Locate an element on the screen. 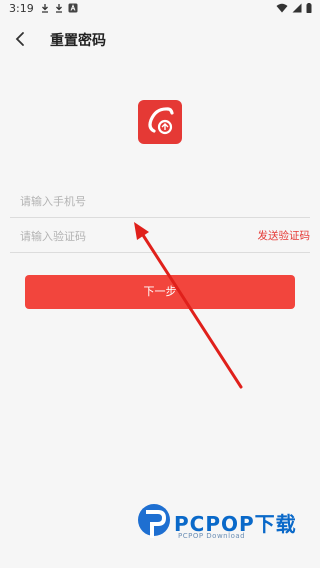  send-code-button: 发送验证码 is located at coordinates (284, 235).